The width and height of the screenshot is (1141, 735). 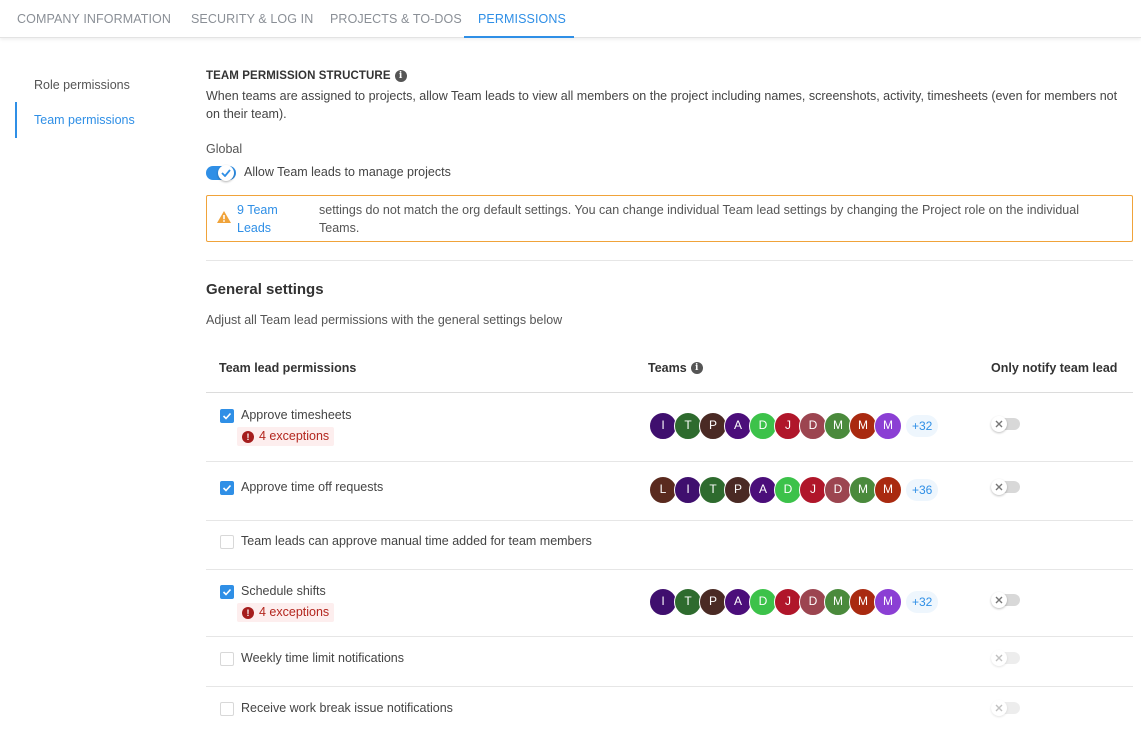 What do you see at coordinates (75, 120) in the screenshot?
I see `sidebar-item-team-permissions: Team permissions` at bounding box center [75, 120].